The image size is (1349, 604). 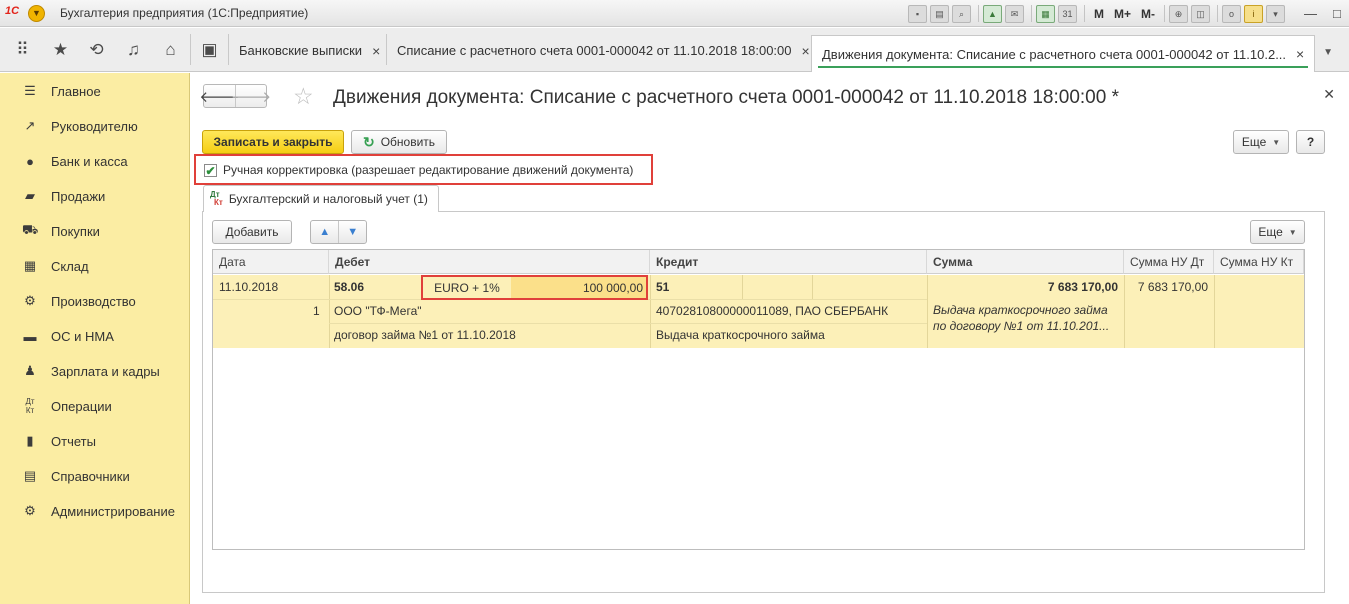 What do you see at coordinates (209, 49) in the screenshot?
I see `discussions-icon: ▣` at bounding box center [209, 49].